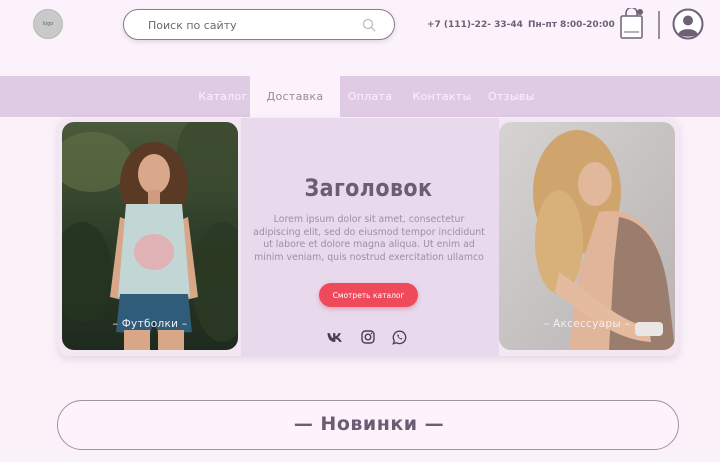  I want to click on whatsapp-icon, so click(399, 337).